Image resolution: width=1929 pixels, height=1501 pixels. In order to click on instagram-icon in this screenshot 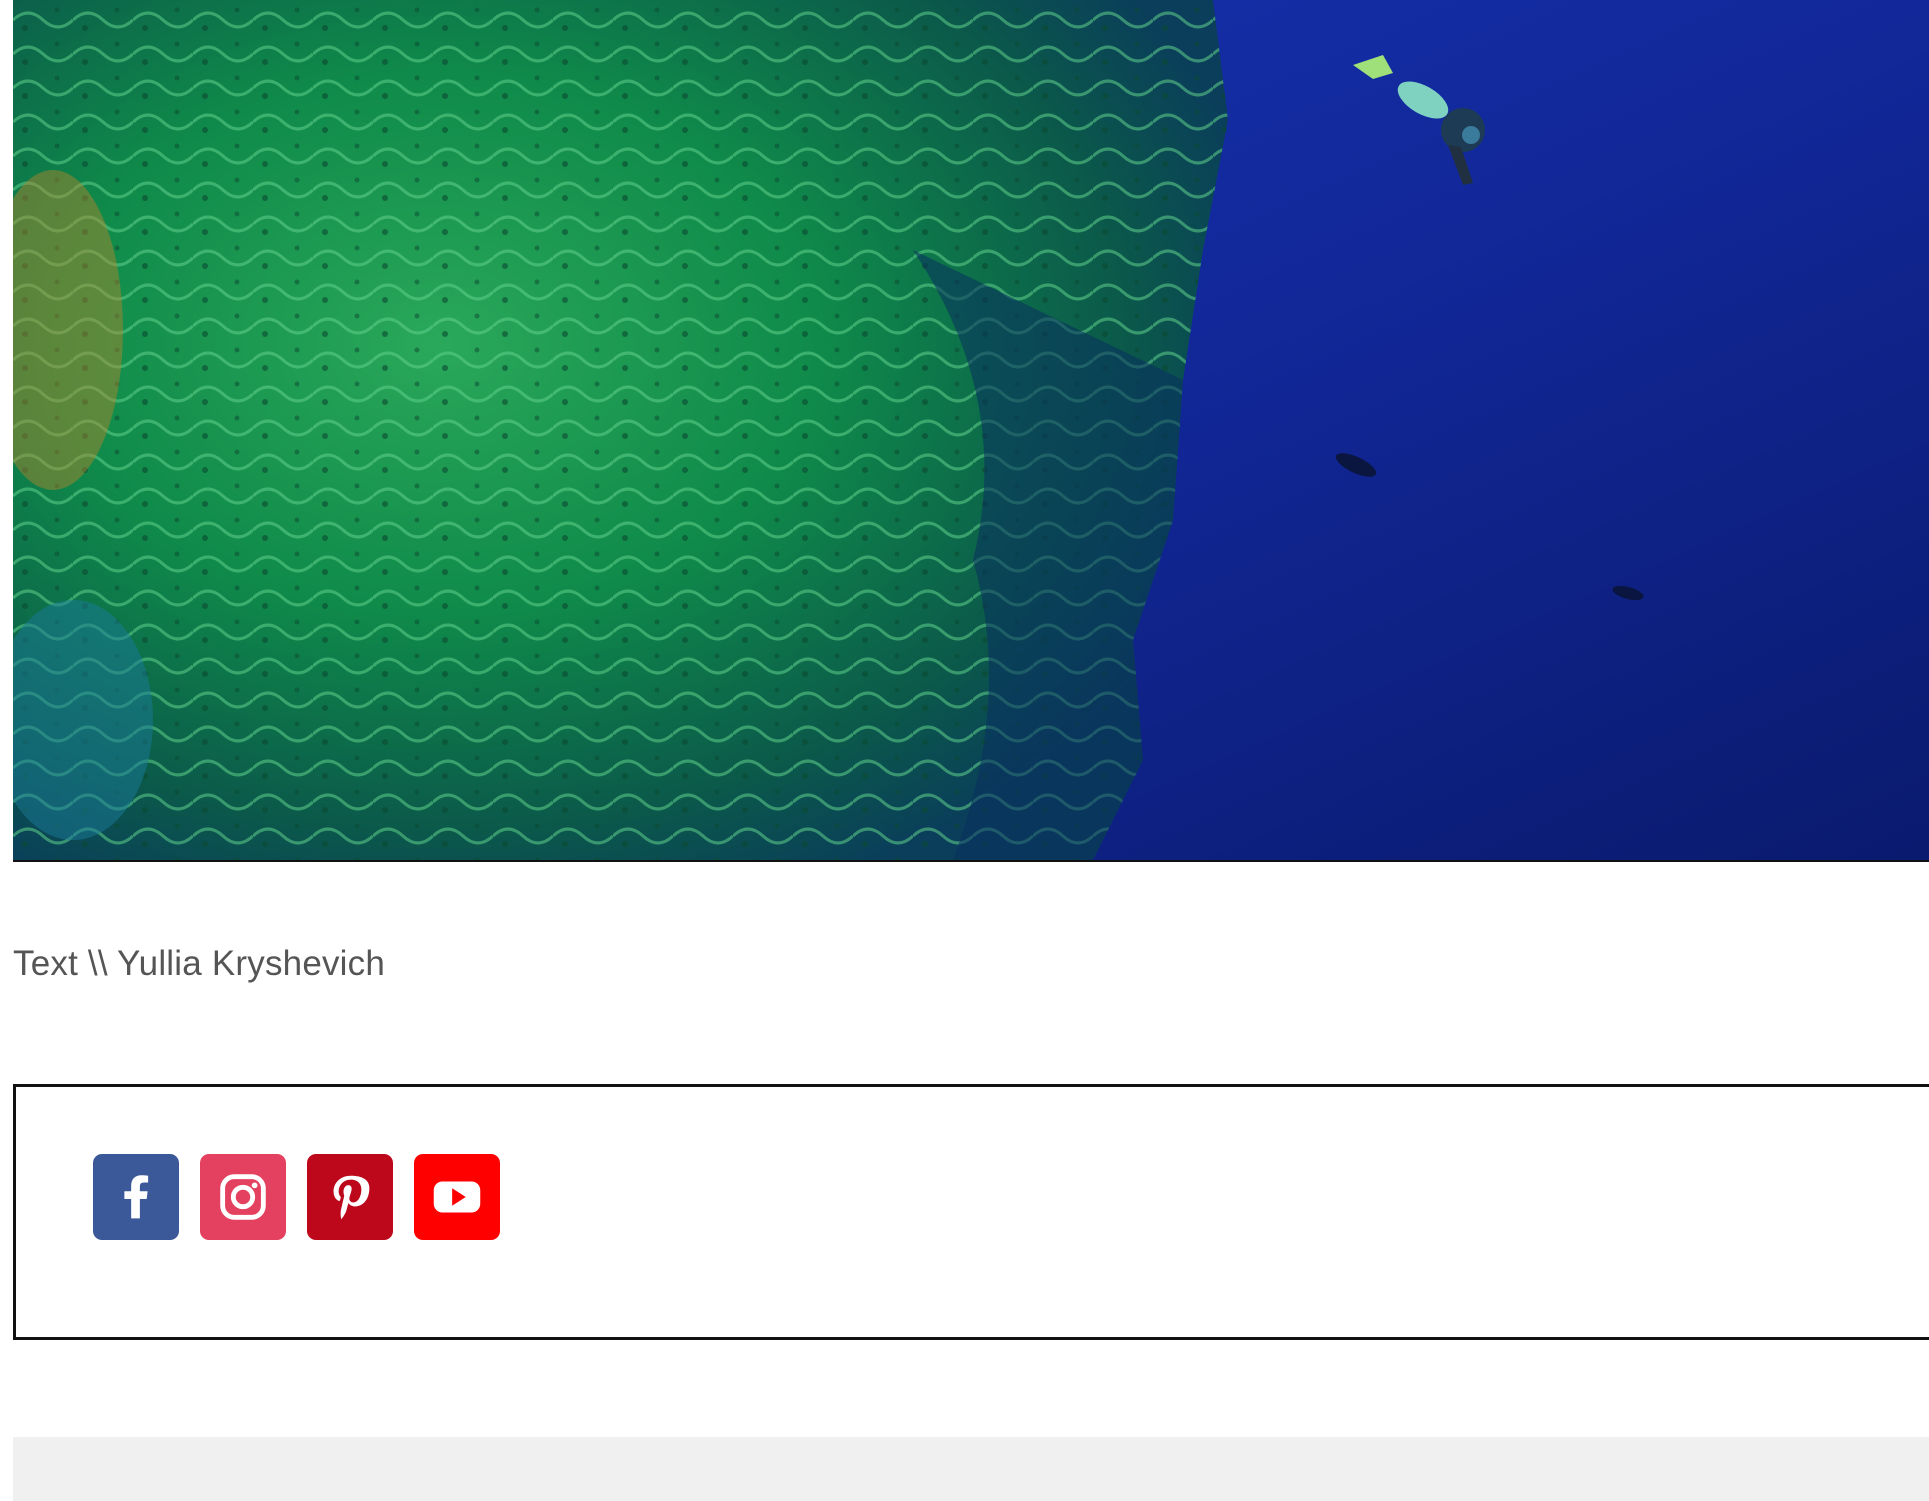, I will do `click(243, 1197)`.